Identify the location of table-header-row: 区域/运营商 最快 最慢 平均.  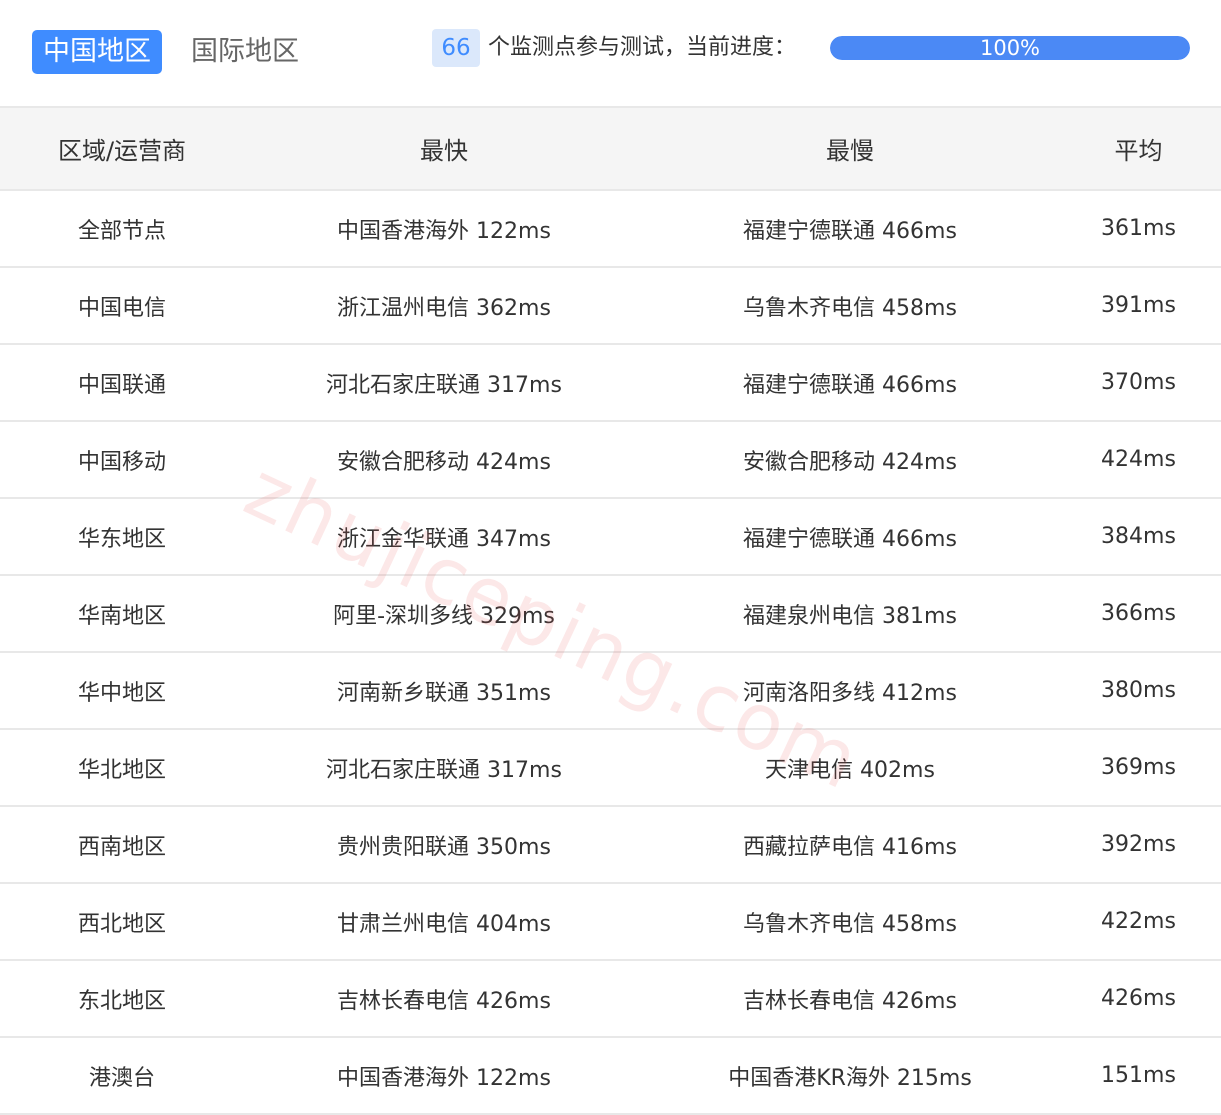
(610, 148).